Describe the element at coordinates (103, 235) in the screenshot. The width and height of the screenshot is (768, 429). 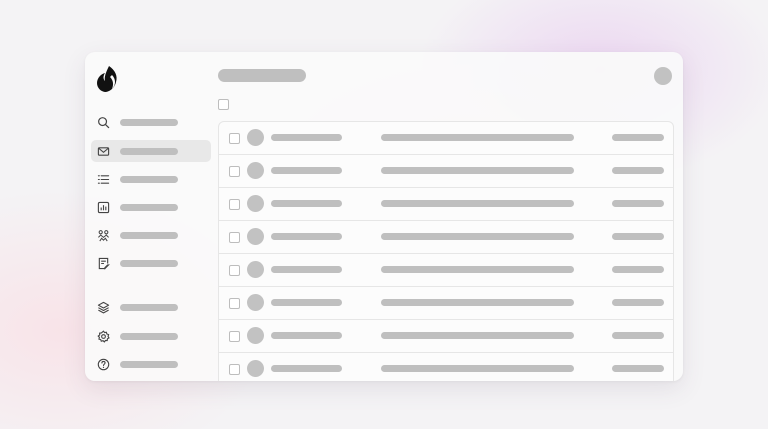
I see `team-icon` at that location.